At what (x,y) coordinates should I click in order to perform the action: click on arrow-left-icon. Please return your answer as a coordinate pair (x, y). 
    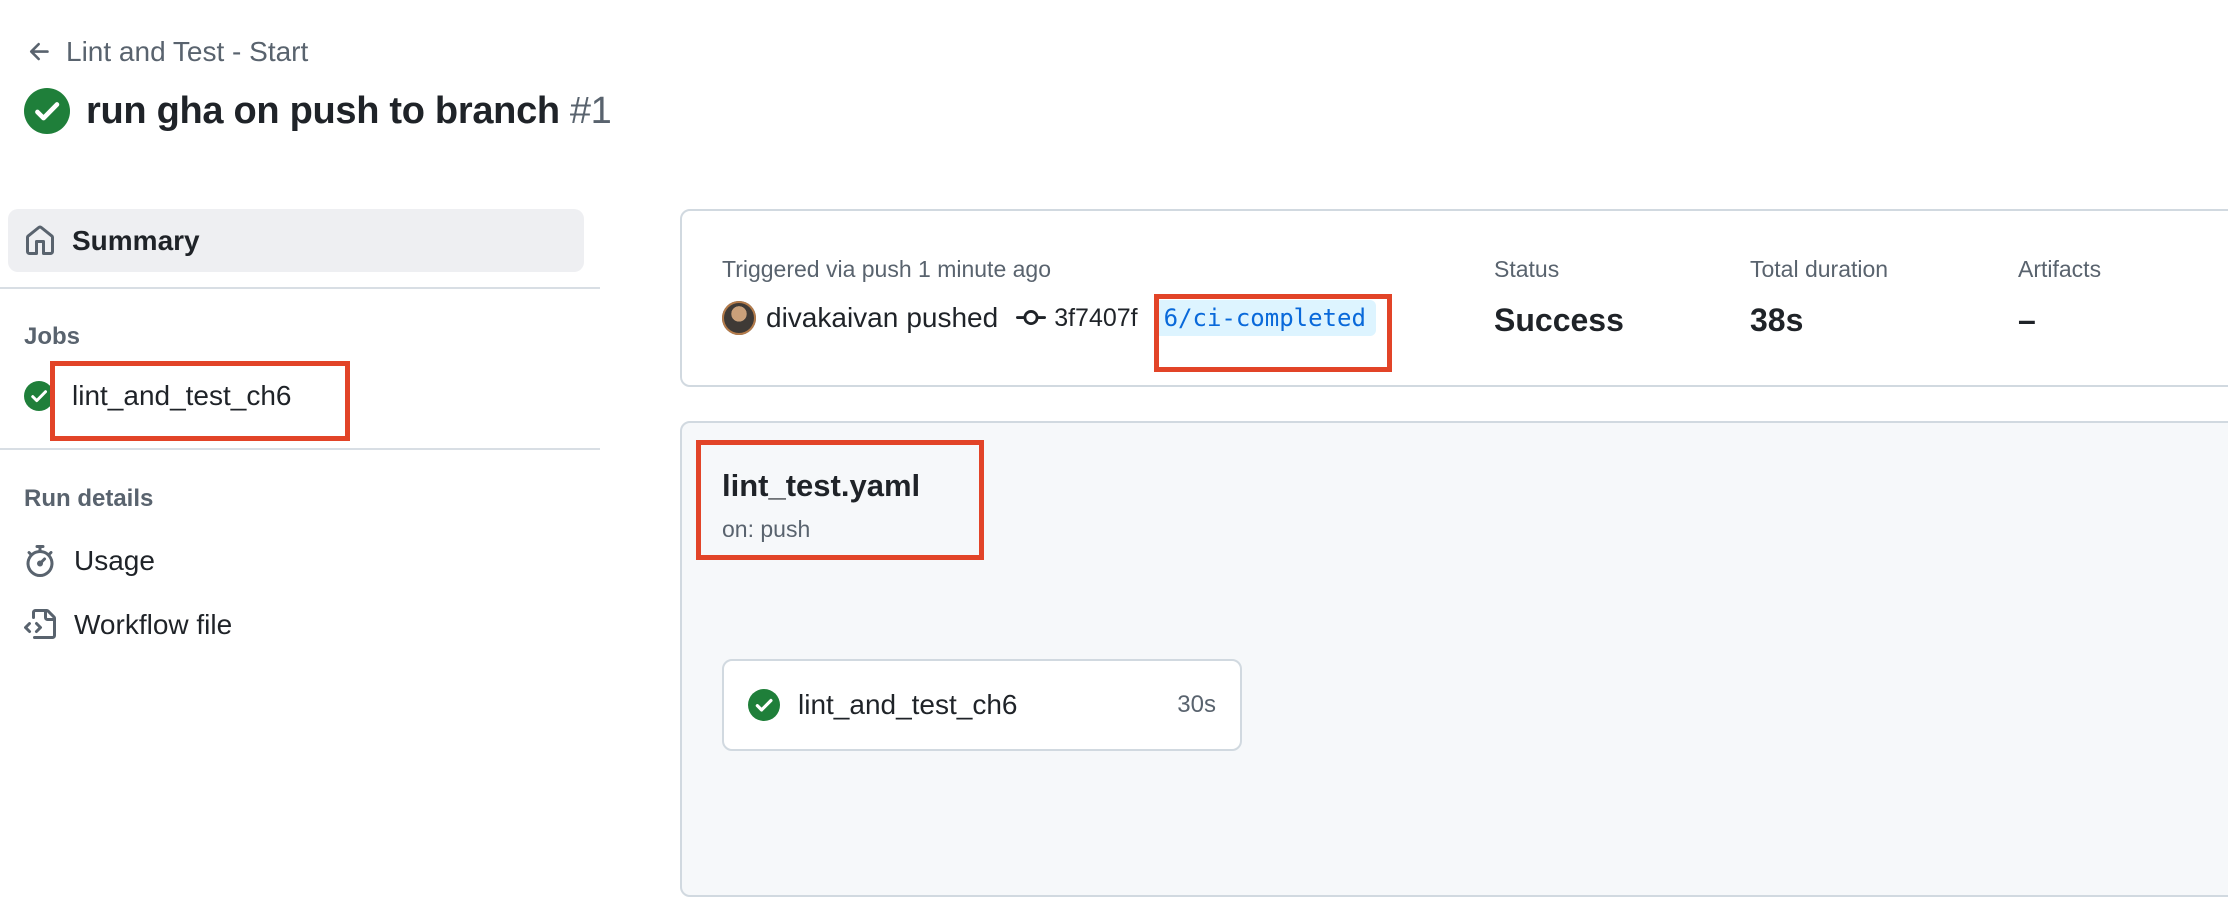
    Looking at the image, I should click on (39, 51).